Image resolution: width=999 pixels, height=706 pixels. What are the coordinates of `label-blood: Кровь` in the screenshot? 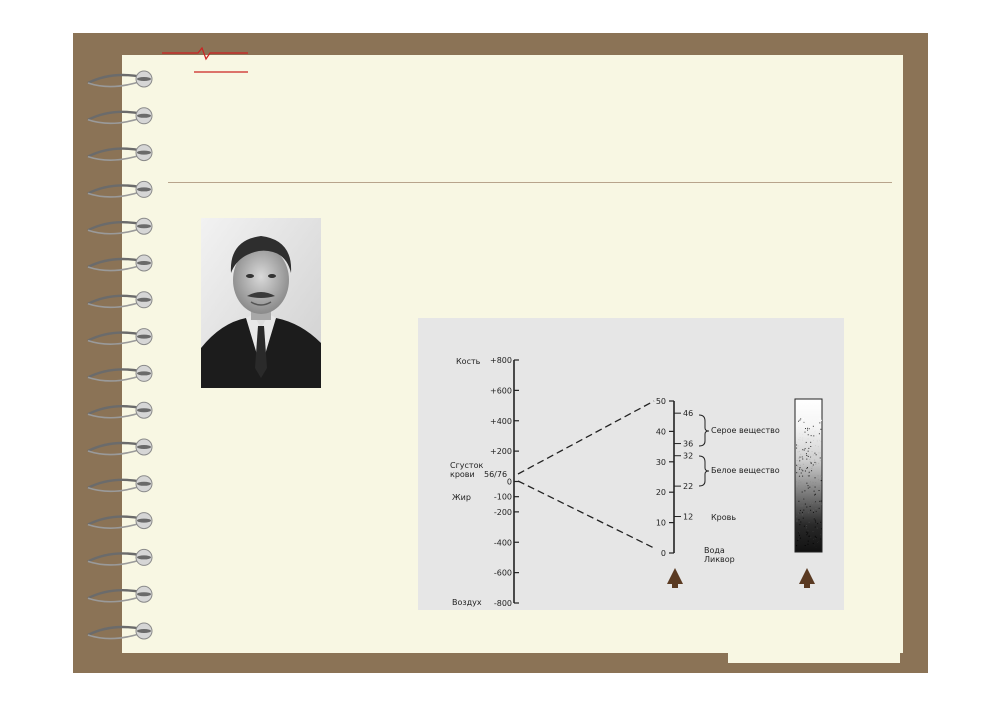 It's located at (723, 517).